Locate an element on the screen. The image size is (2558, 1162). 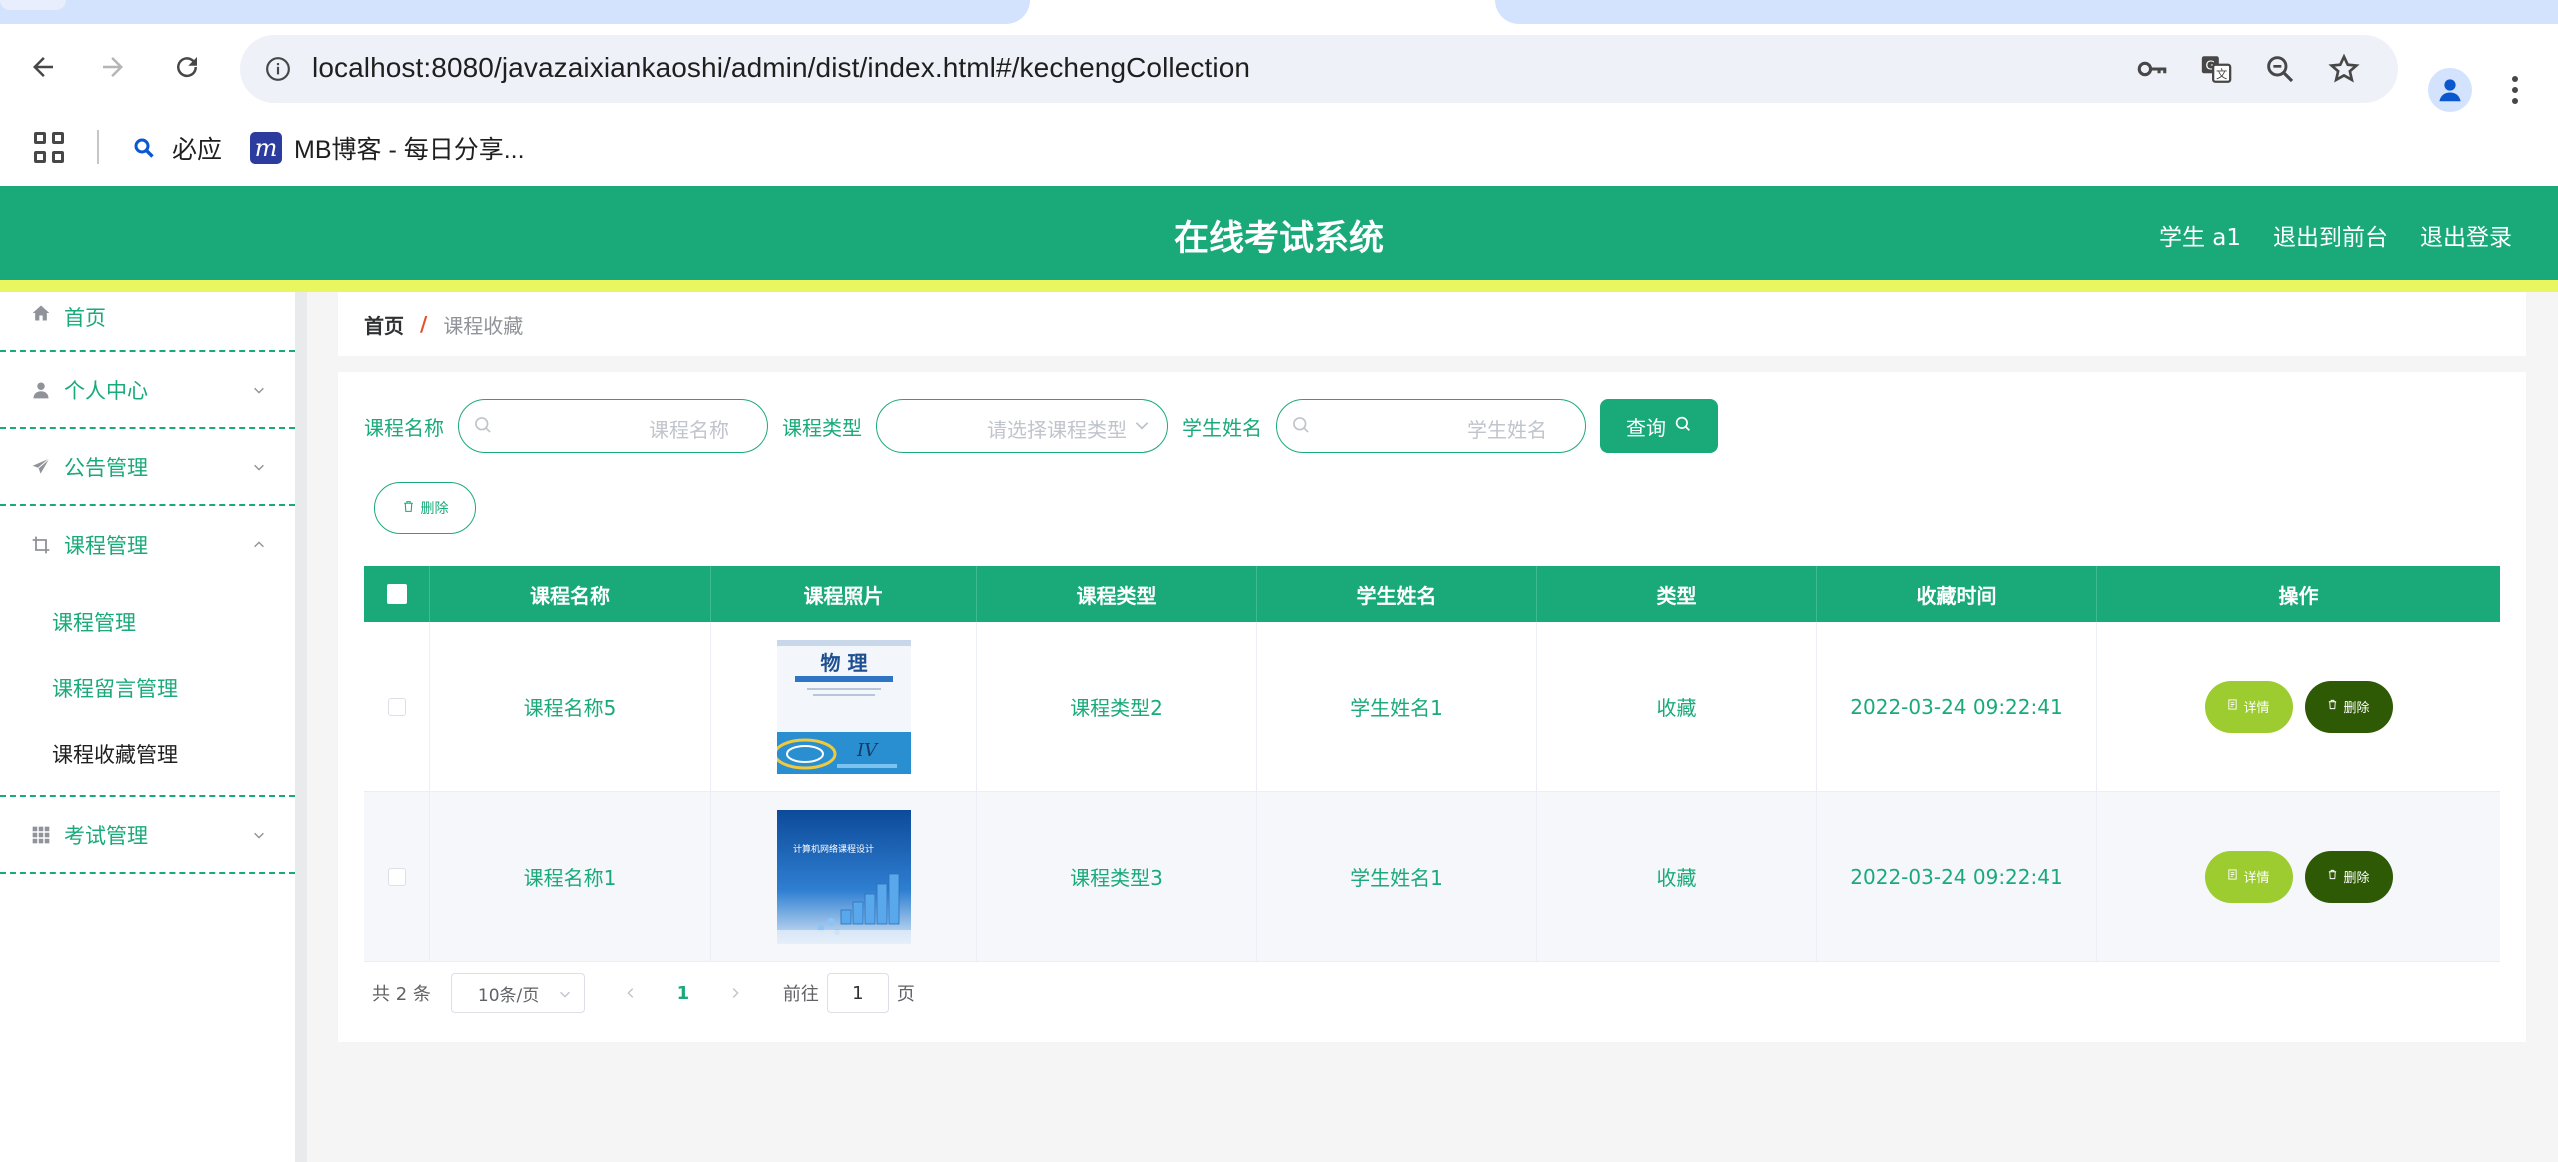
sidebar-item-personal-center: 个人中心 is located at coordinates (147, 390).